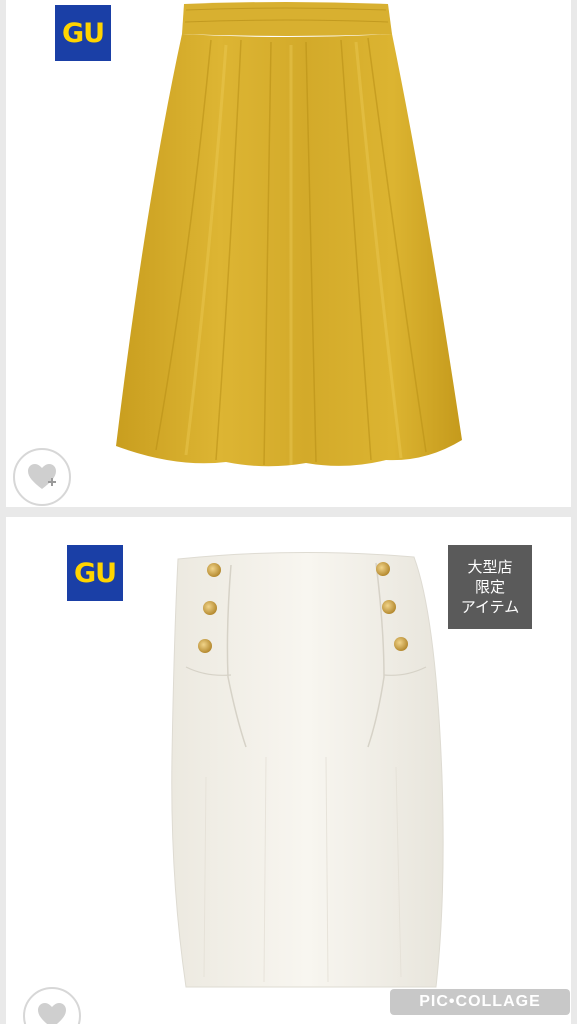  I want to click on store-limited-badge: 大型店 限定 アイテム, so click(490, 587).